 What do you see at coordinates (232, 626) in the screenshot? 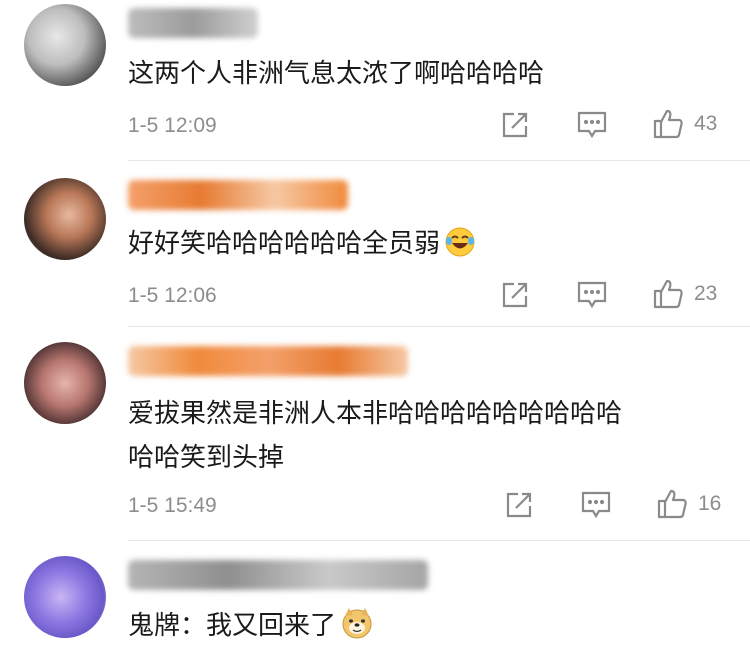
I see `comment-text-content: 鬼牌：我又回来了` at bounding box center [232, 626].